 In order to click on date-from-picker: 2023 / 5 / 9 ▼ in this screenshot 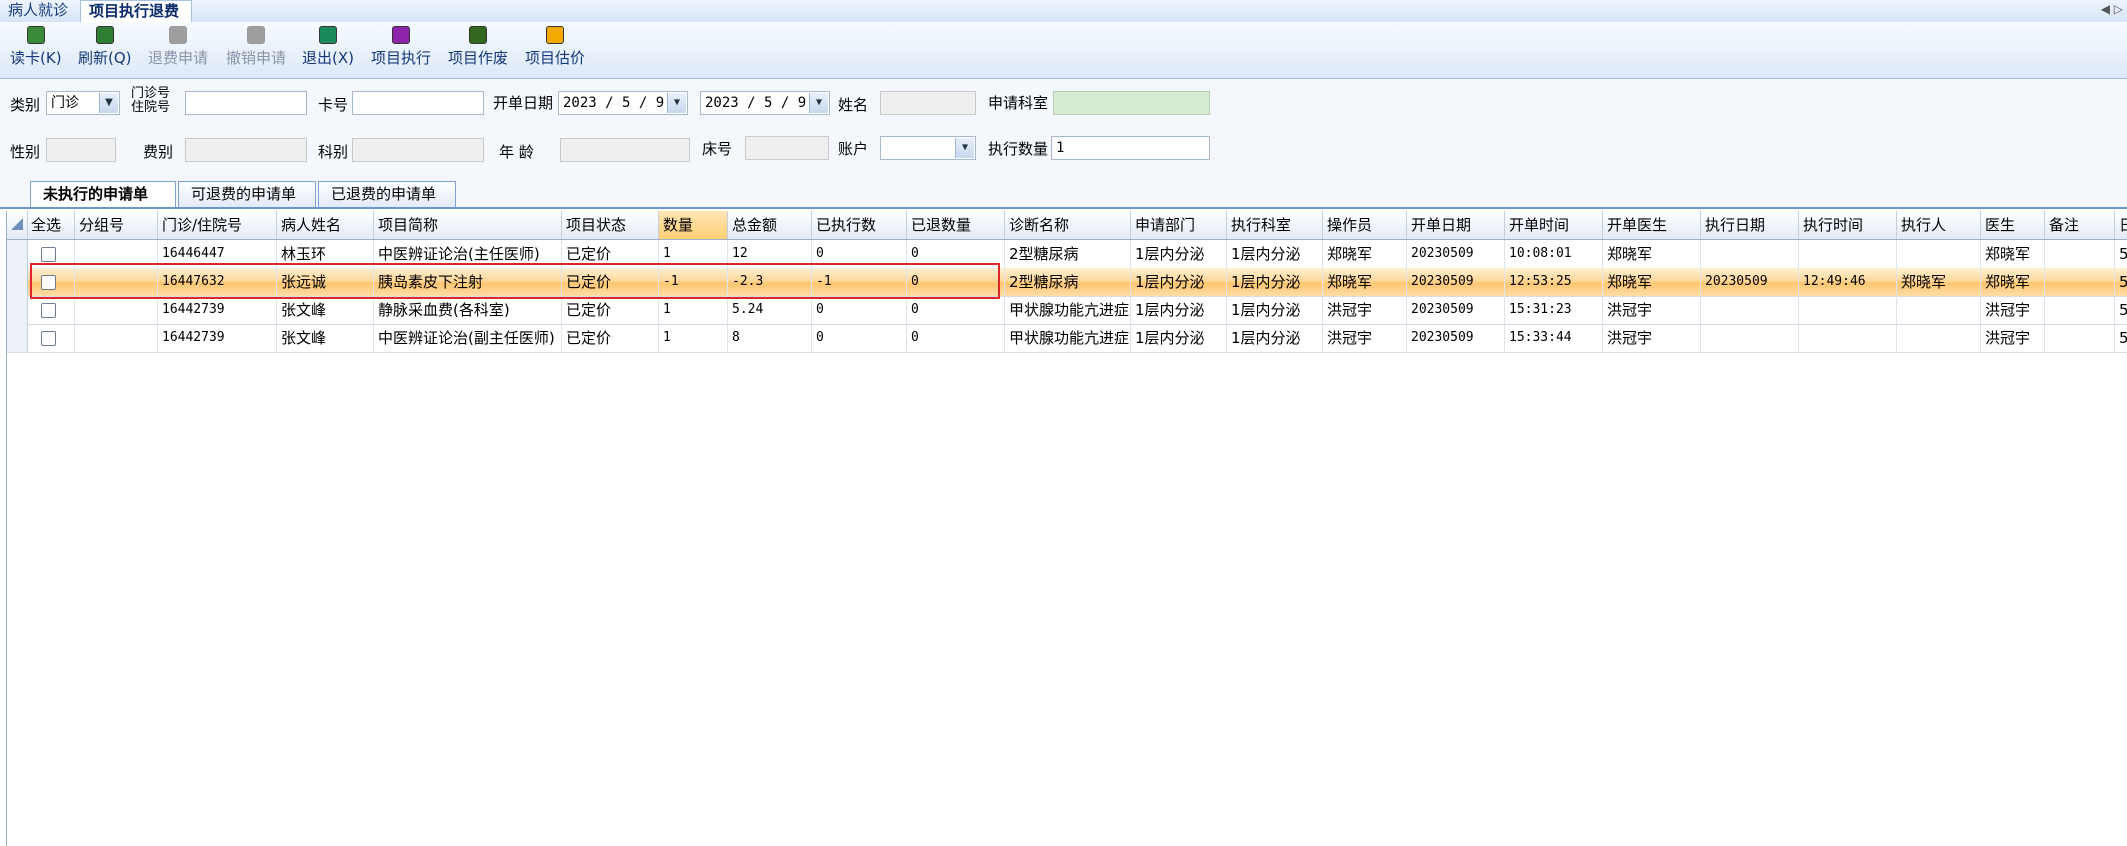, I will do `click(623, 103)`.